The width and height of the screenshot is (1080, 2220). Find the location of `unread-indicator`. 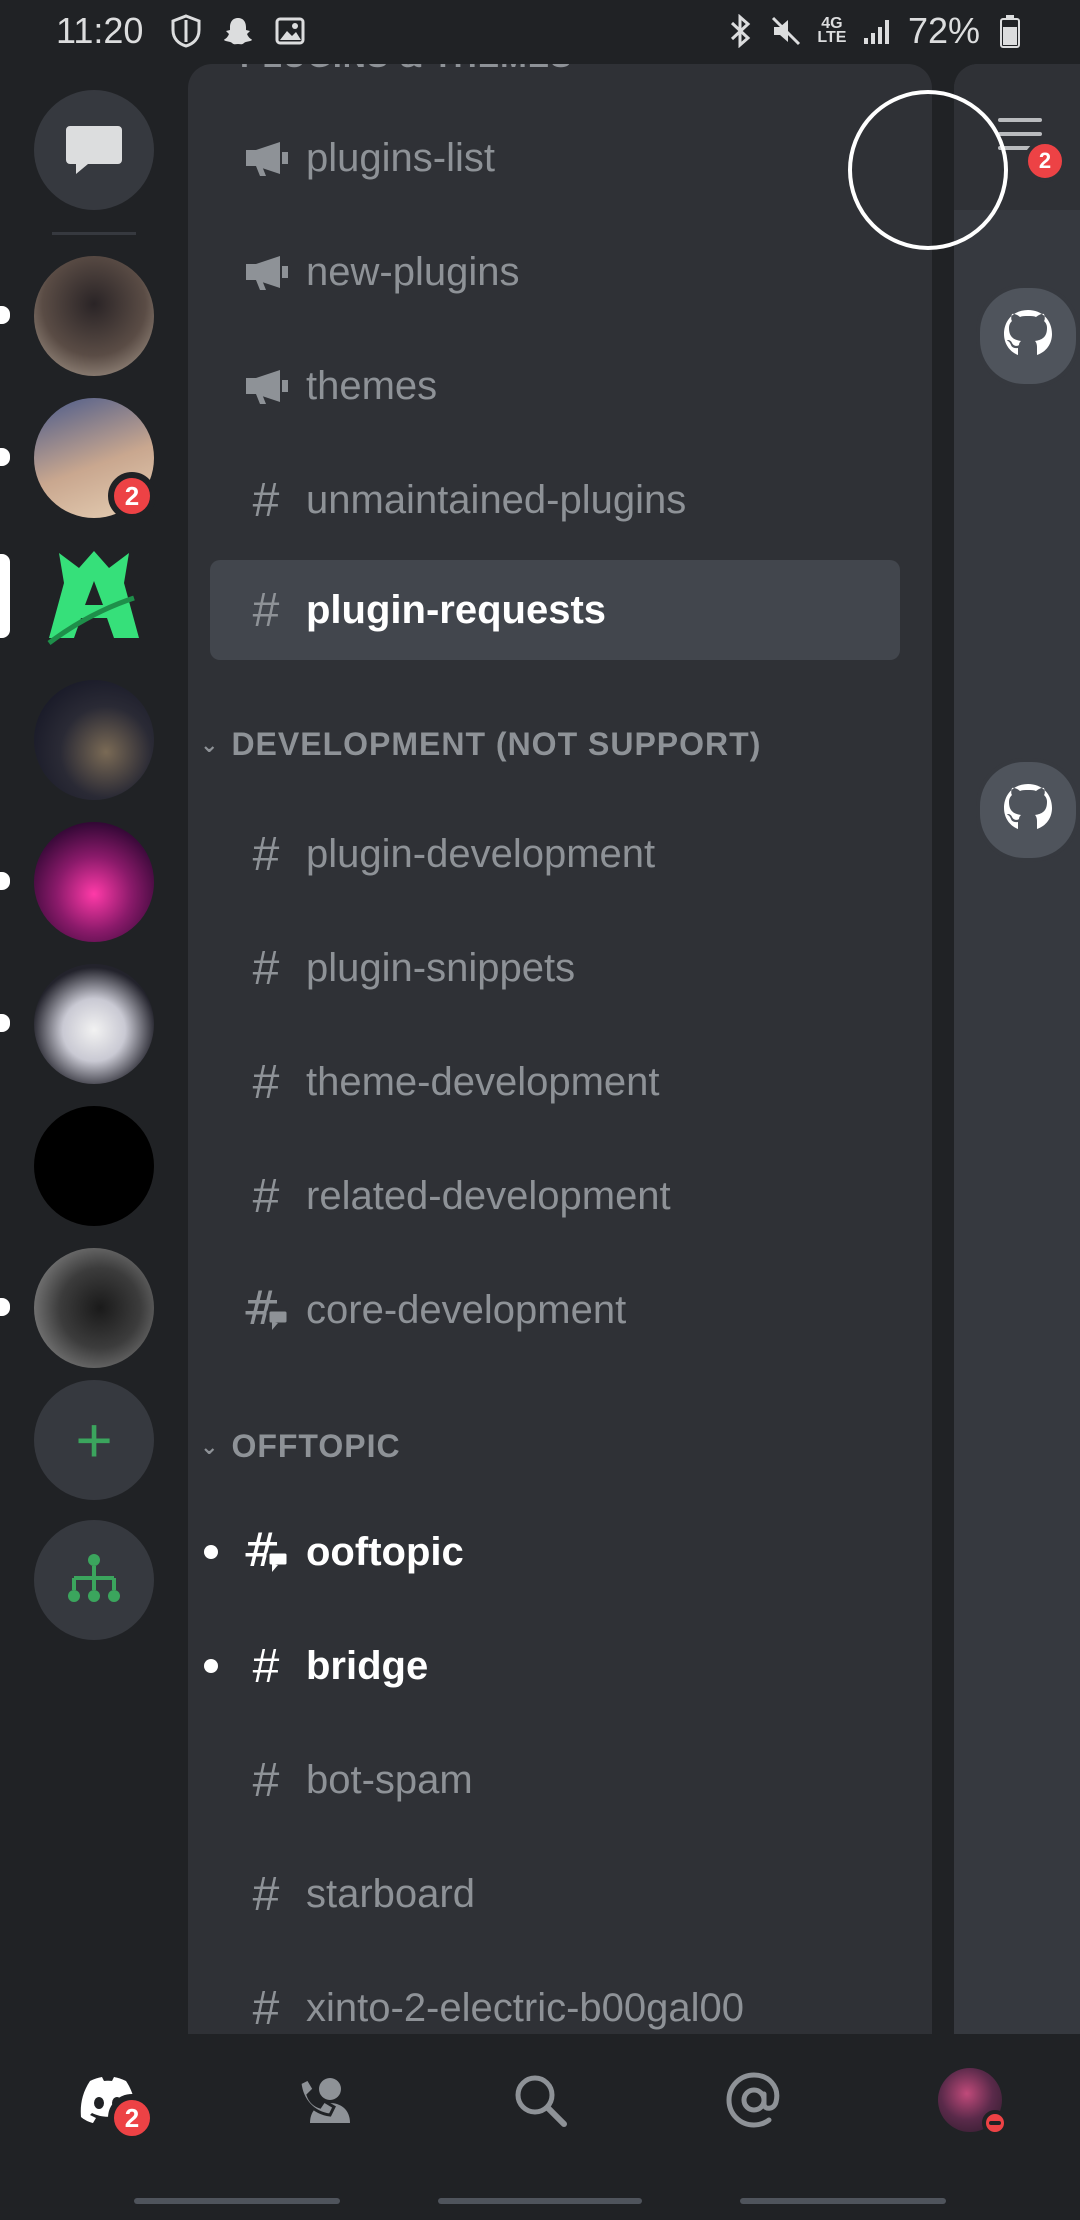

unread-indicator is located at coordinates (211, 1666).